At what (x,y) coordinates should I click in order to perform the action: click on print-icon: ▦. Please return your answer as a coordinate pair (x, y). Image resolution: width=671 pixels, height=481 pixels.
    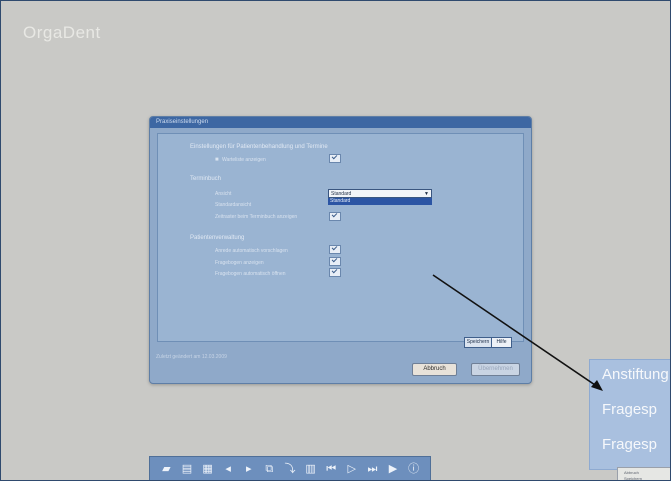
    Looking at the image, I should click on (207, 468).